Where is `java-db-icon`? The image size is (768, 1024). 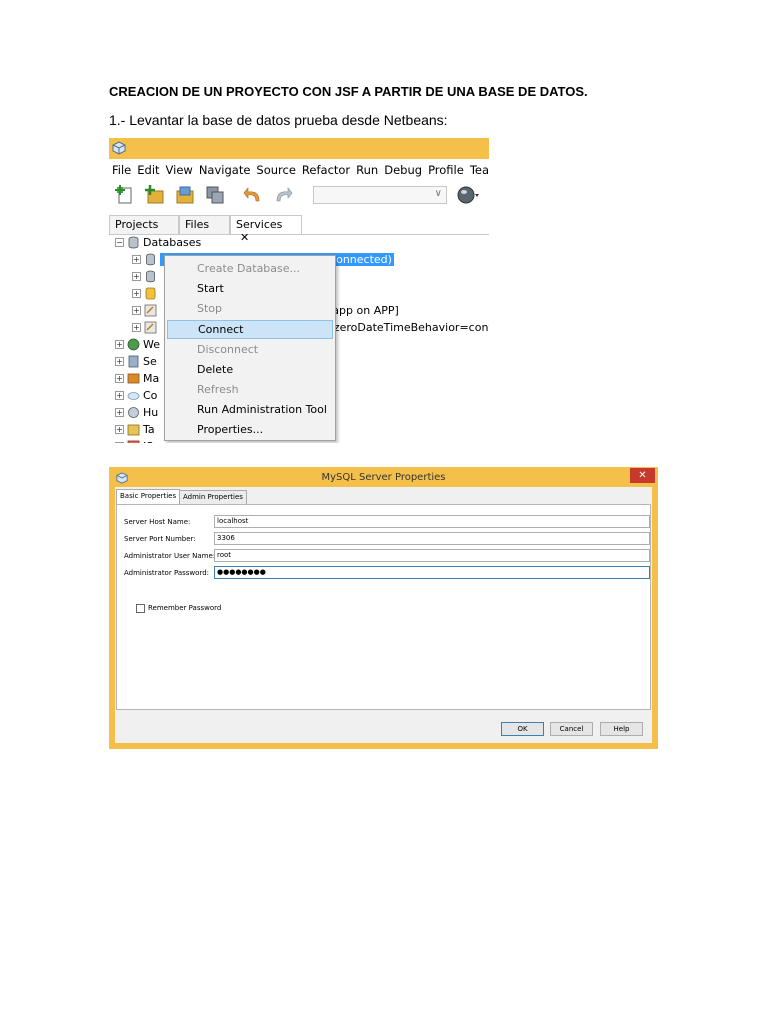 java-db-icon is located at coordinates (150, 293).